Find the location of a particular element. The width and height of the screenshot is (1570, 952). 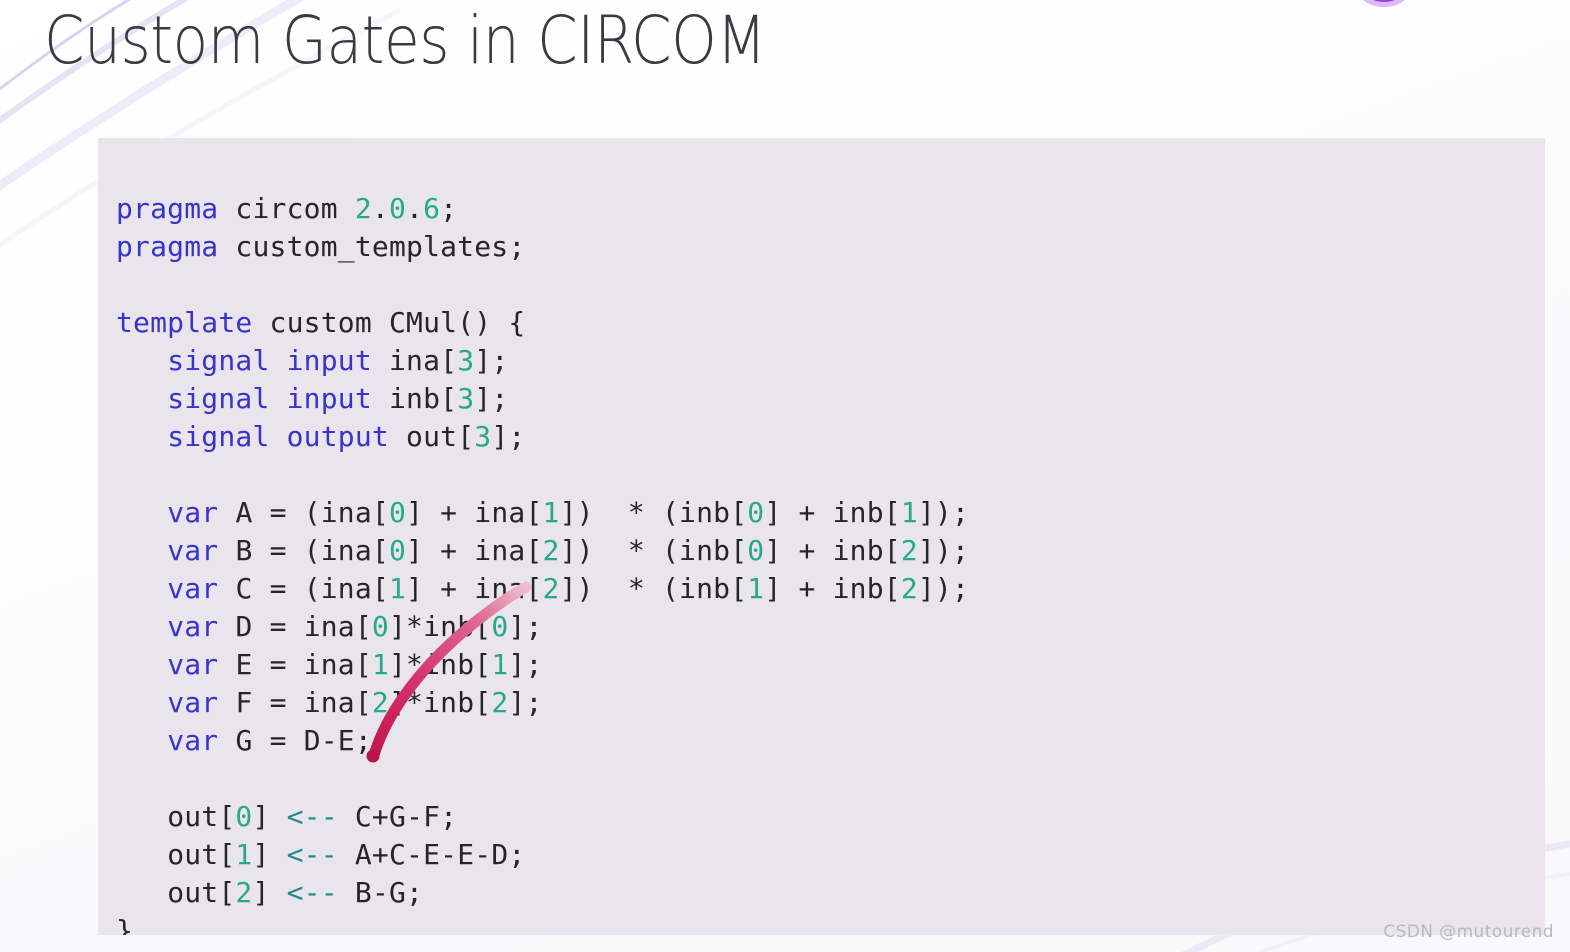

code-line: var F = ina[2]*inb[2]; is located at coordinates (355, 702).